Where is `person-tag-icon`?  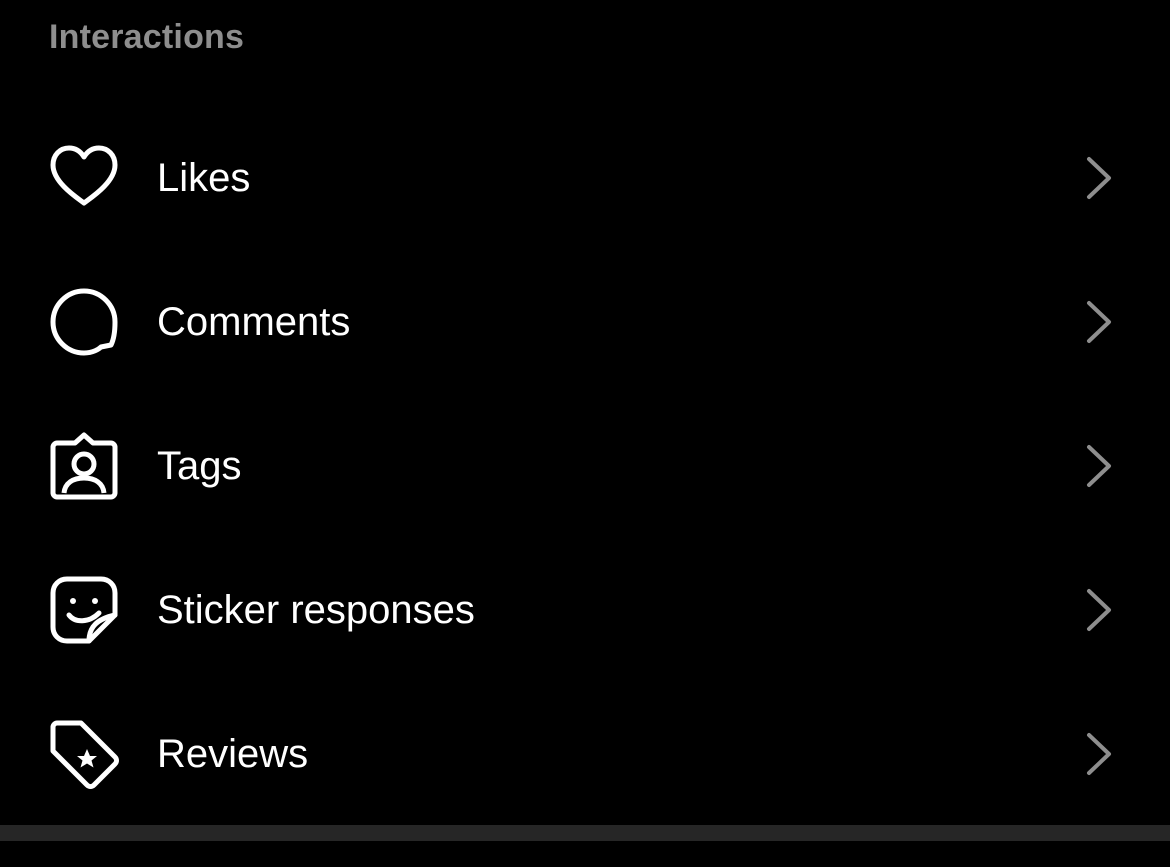
person-tag-icon is located at coordinates (84, 466).